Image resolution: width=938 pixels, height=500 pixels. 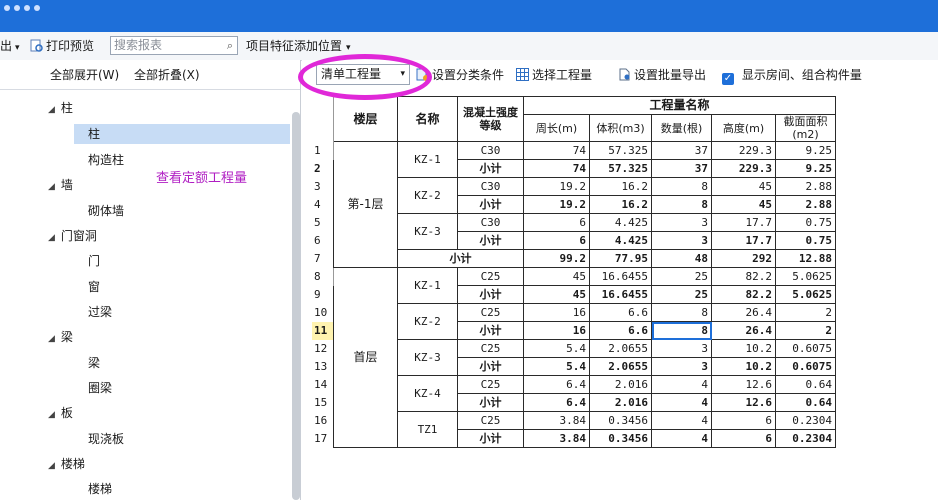 What do you see at coordinates (427, 429) in the screenshot?
I see `name-cell: TZ1` at bounding box center [427, 429].